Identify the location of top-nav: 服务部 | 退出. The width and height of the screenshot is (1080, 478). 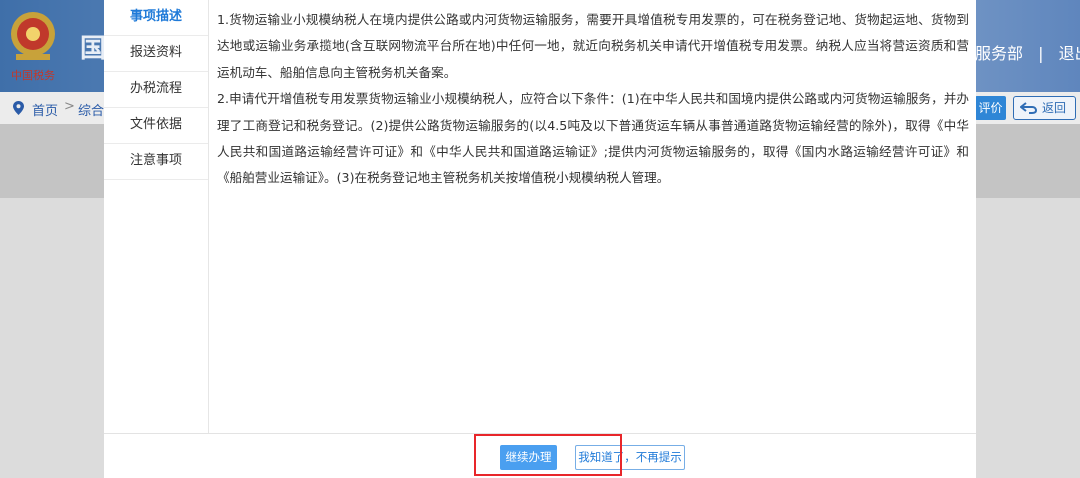
(1027, 52).